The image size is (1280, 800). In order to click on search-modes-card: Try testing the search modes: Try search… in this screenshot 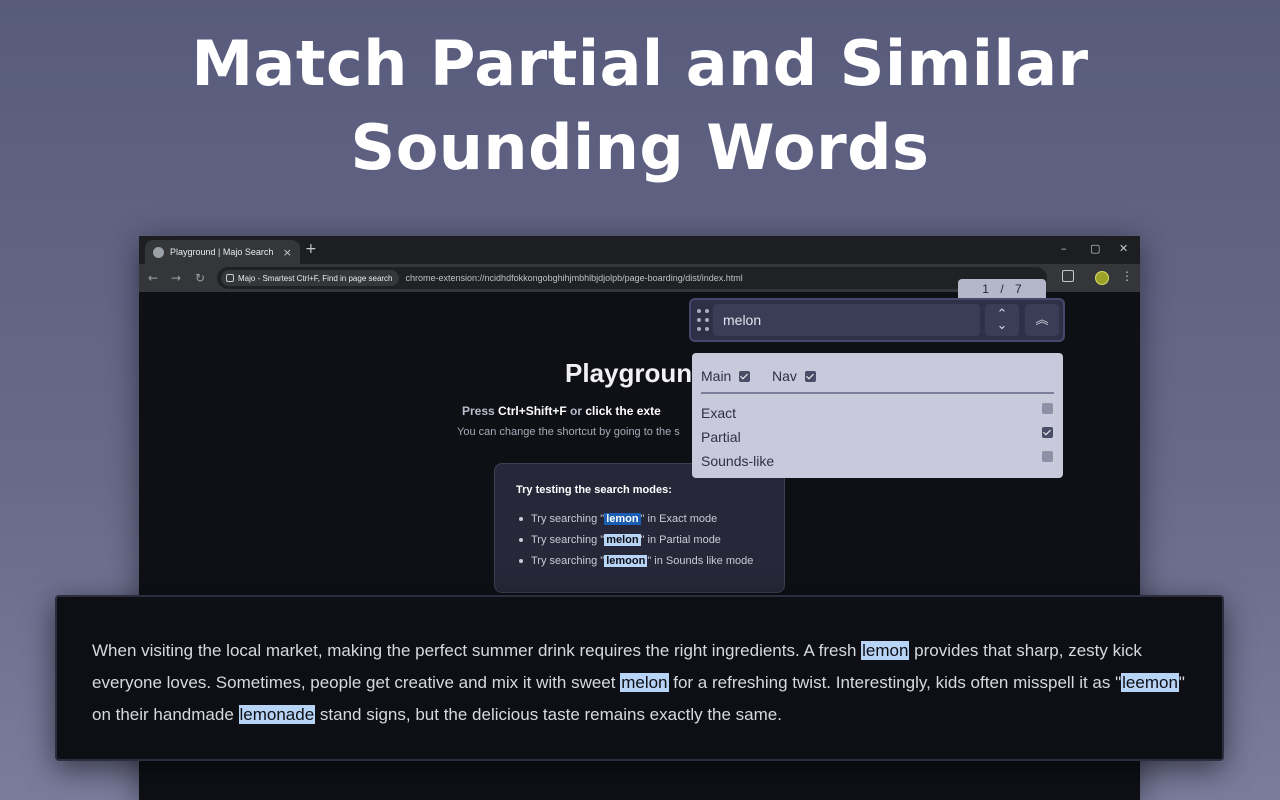, I will do `click(639, 528)`.